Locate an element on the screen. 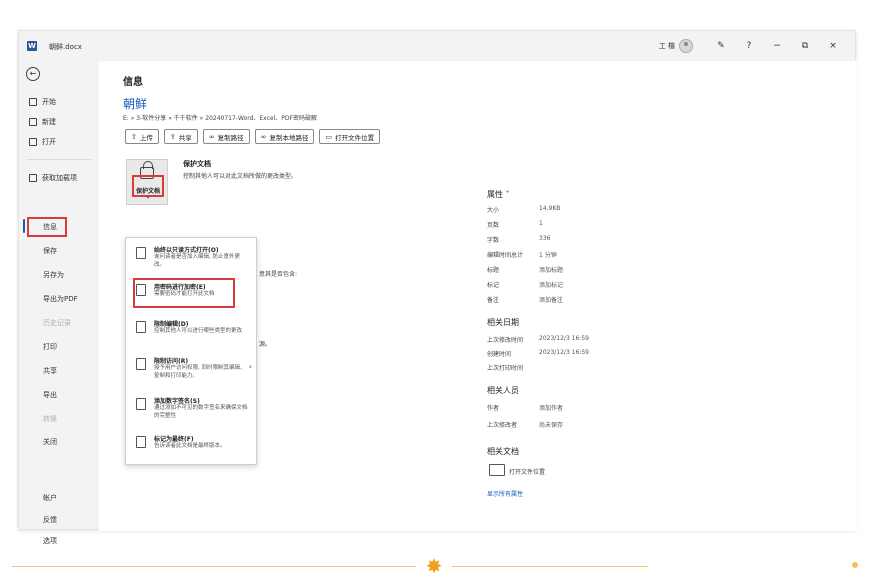 The height and width of the screenshot is (585, 870). share-icon: ⇪ is located at coordinates (172, 136).